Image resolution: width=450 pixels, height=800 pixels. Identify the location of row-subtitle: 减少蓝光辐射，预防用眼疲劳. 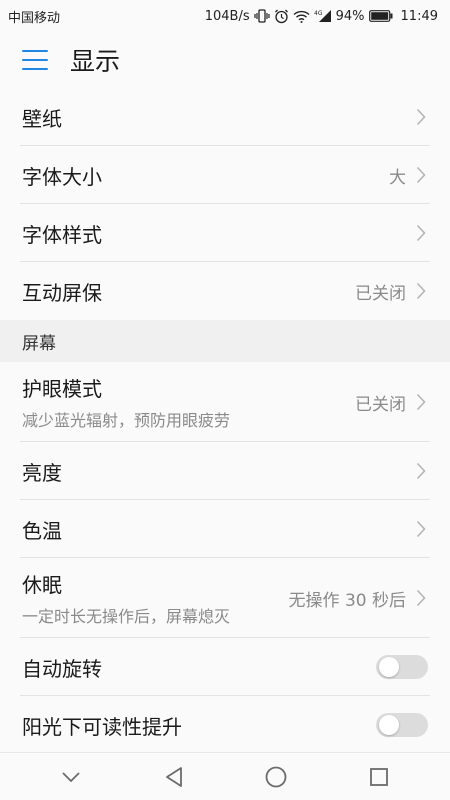
(126, 420).